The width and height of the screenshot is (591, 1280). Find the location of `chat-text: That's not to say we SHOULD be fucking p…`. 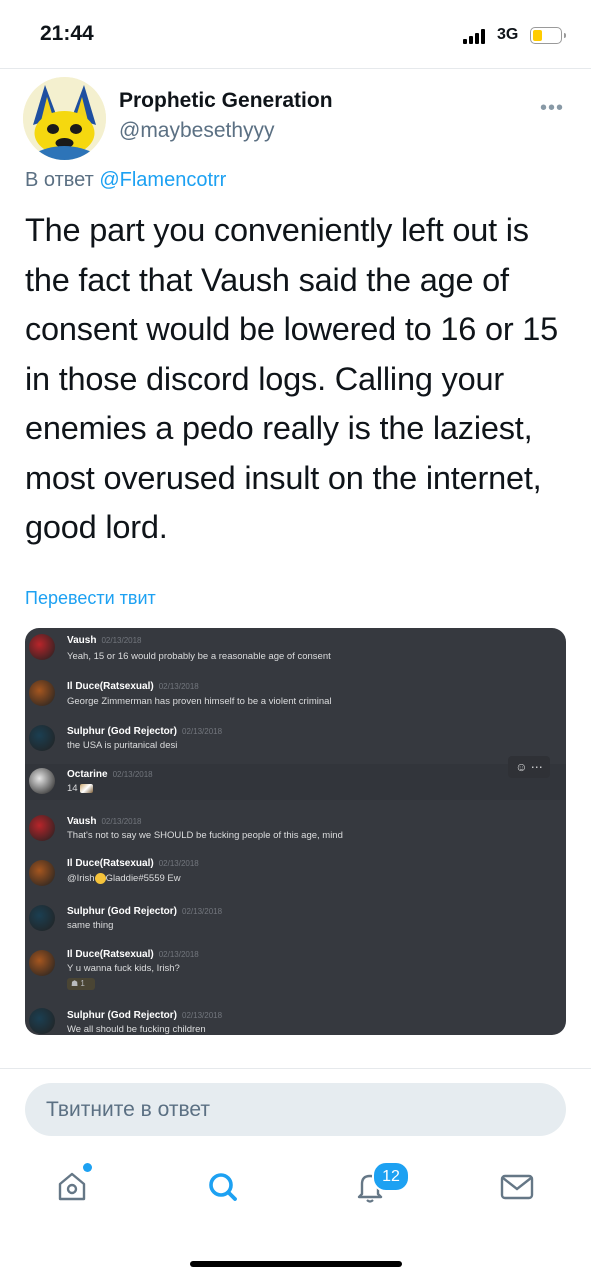

chat-text: That's not to say we SHOULD be fucking p… is located at coordinates (205, 835).